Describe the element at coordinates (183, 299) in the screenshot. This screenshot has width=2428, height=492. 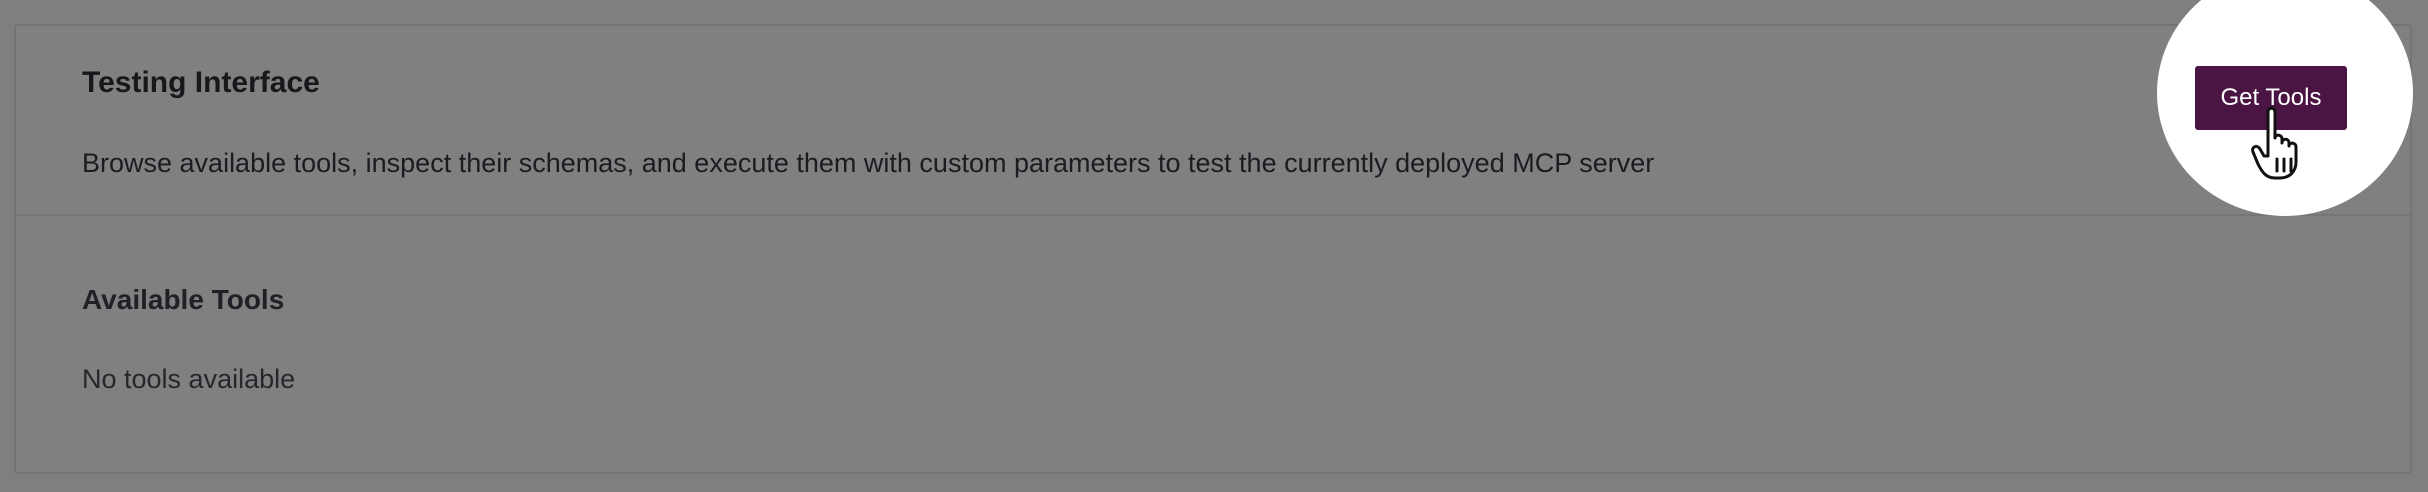
I see `available-tools-heading: Available Tools` at that location.